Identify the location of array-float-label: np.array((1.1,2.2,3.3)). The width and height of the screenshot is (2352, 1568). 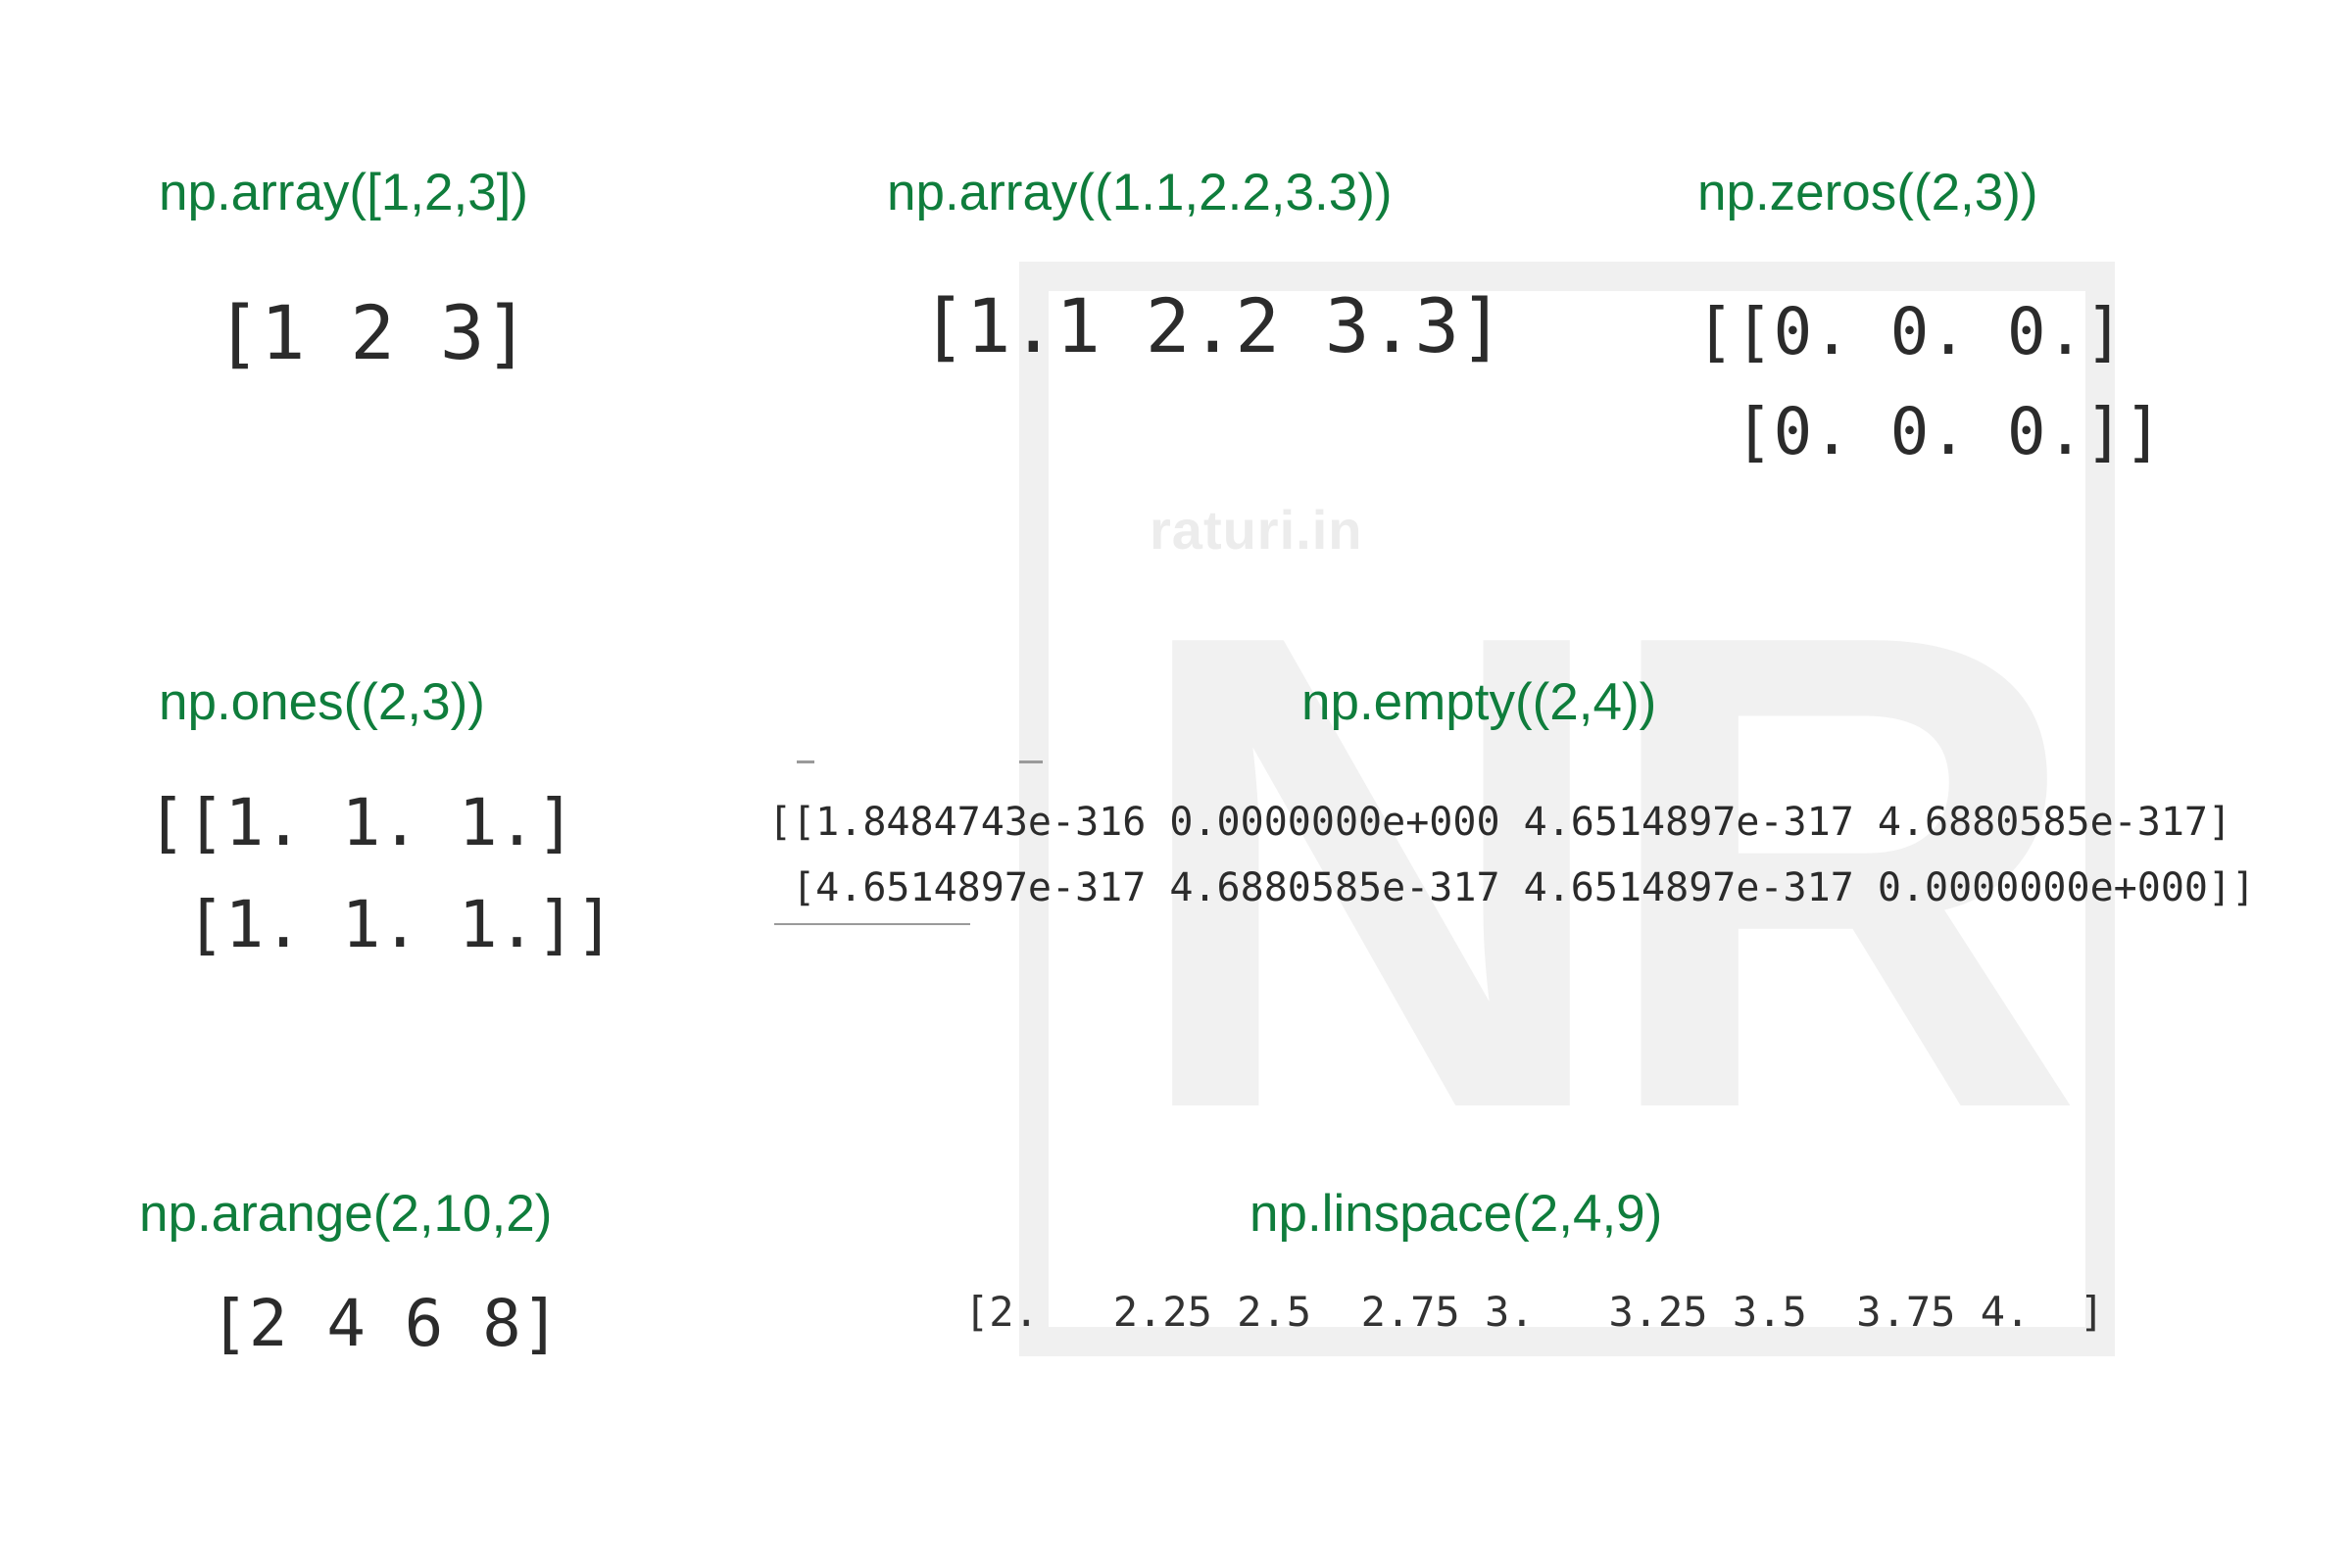
(1140, 192).